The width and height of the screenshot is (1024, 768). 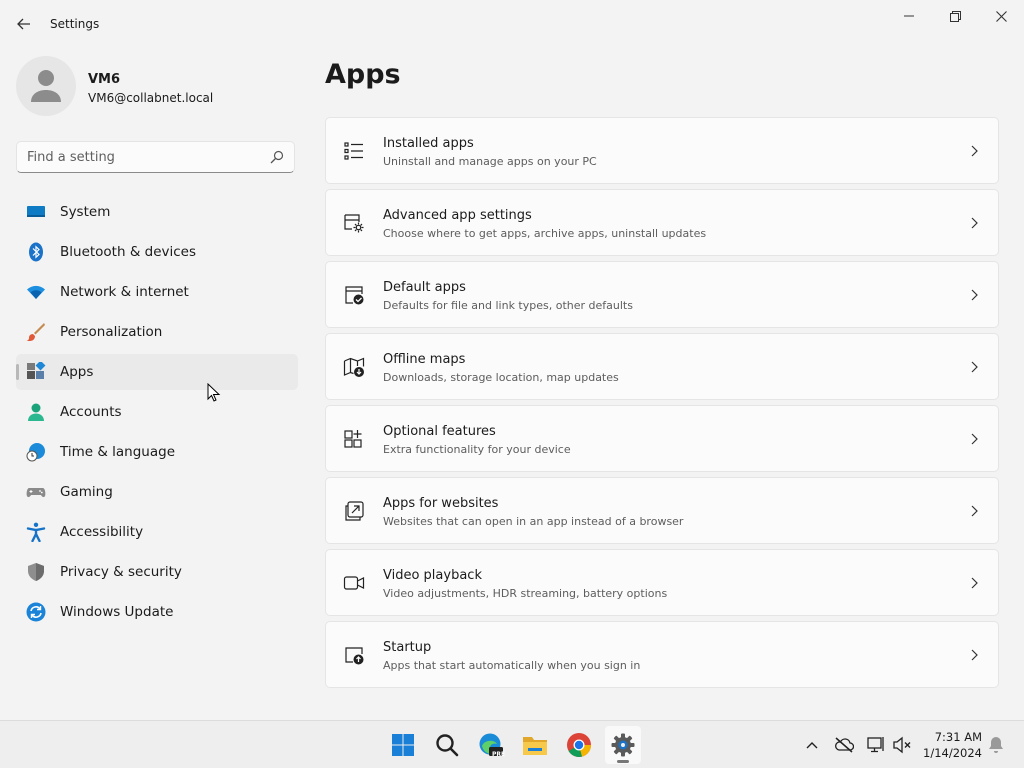 I want to click on sidebar-item-personalization: Personalization, so click(x=157, y=332).